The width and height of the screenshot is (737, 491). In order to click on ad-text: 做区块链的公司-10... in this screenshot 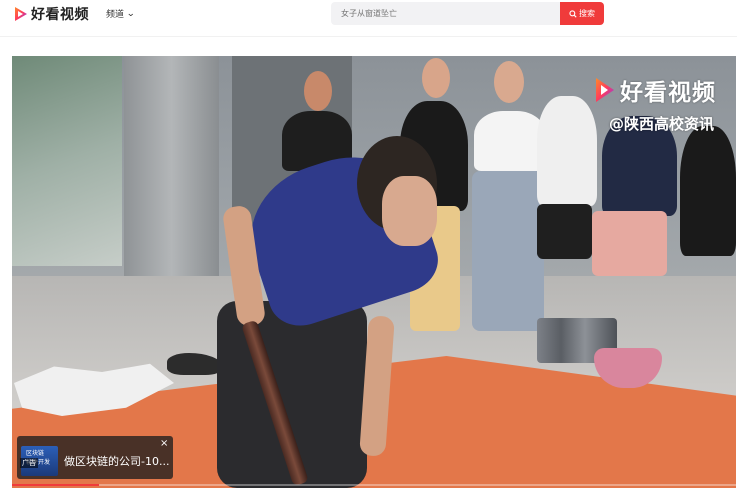, I will do `click(116, 461)`.